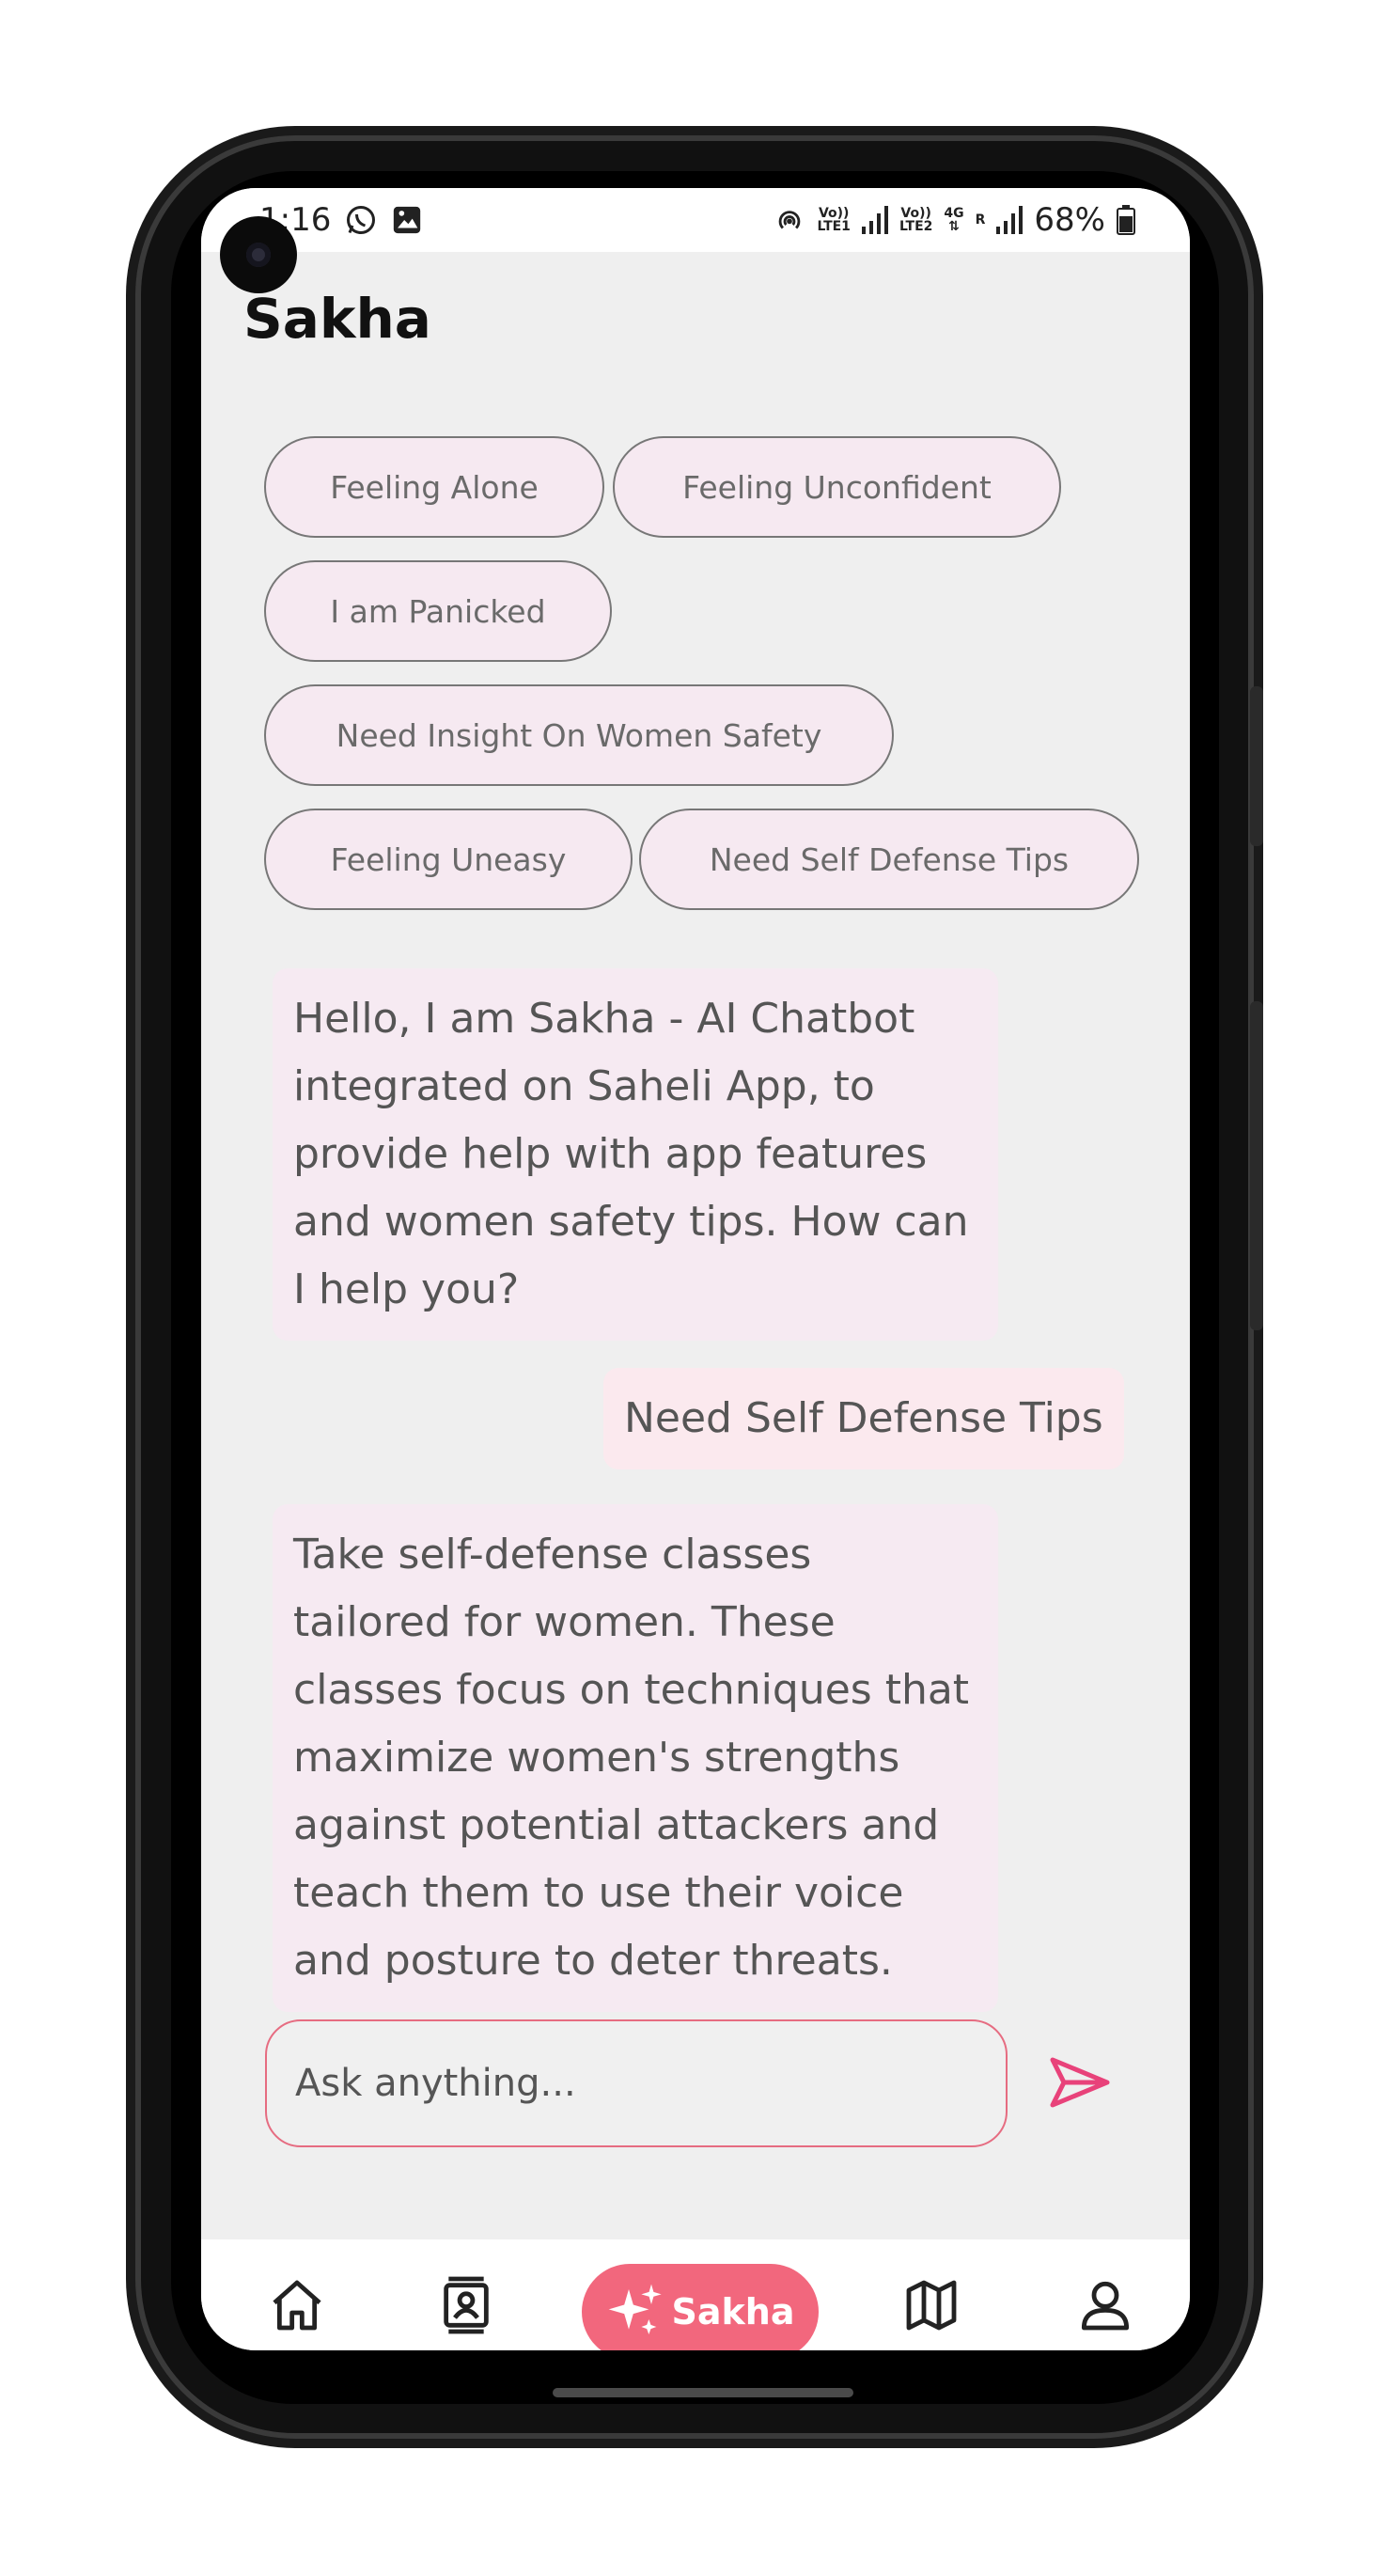 The width and height of the screenshot is (1391, 2576). I want to click on page-title: Sakha, so click(337, 319).